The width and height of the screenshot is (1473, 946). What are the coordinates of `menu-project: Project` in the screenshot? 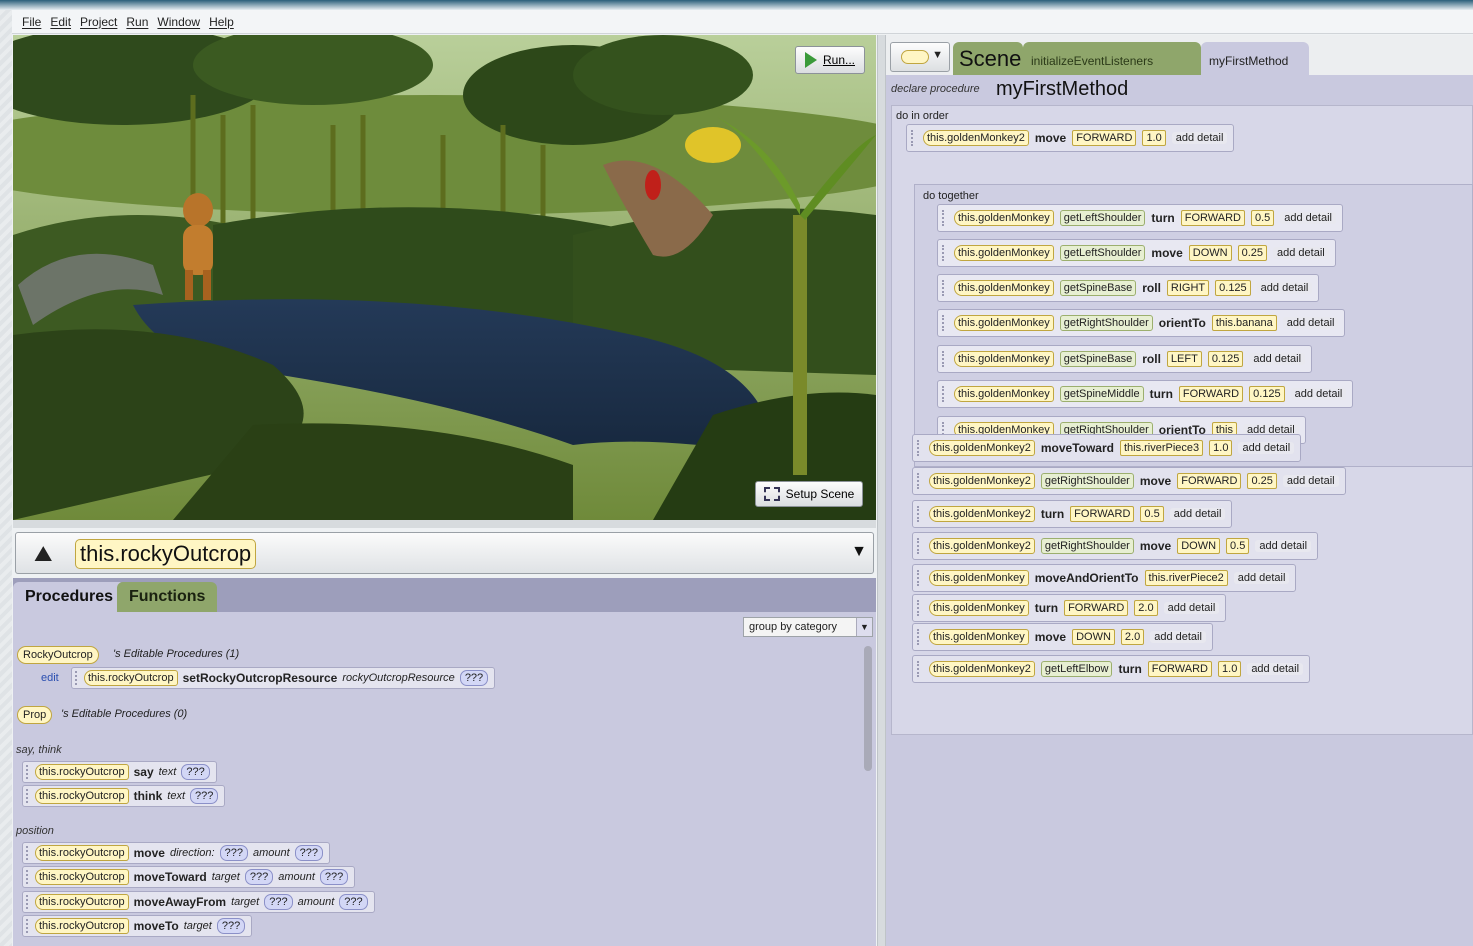 It's located at (98, 22).